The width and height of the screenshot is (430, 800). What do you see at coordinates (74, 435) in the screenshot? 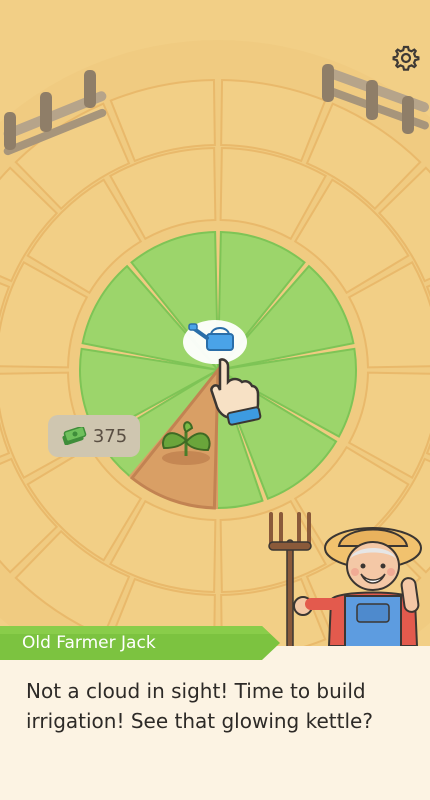
I see `cash-icon` at bounding box center [74, 435].